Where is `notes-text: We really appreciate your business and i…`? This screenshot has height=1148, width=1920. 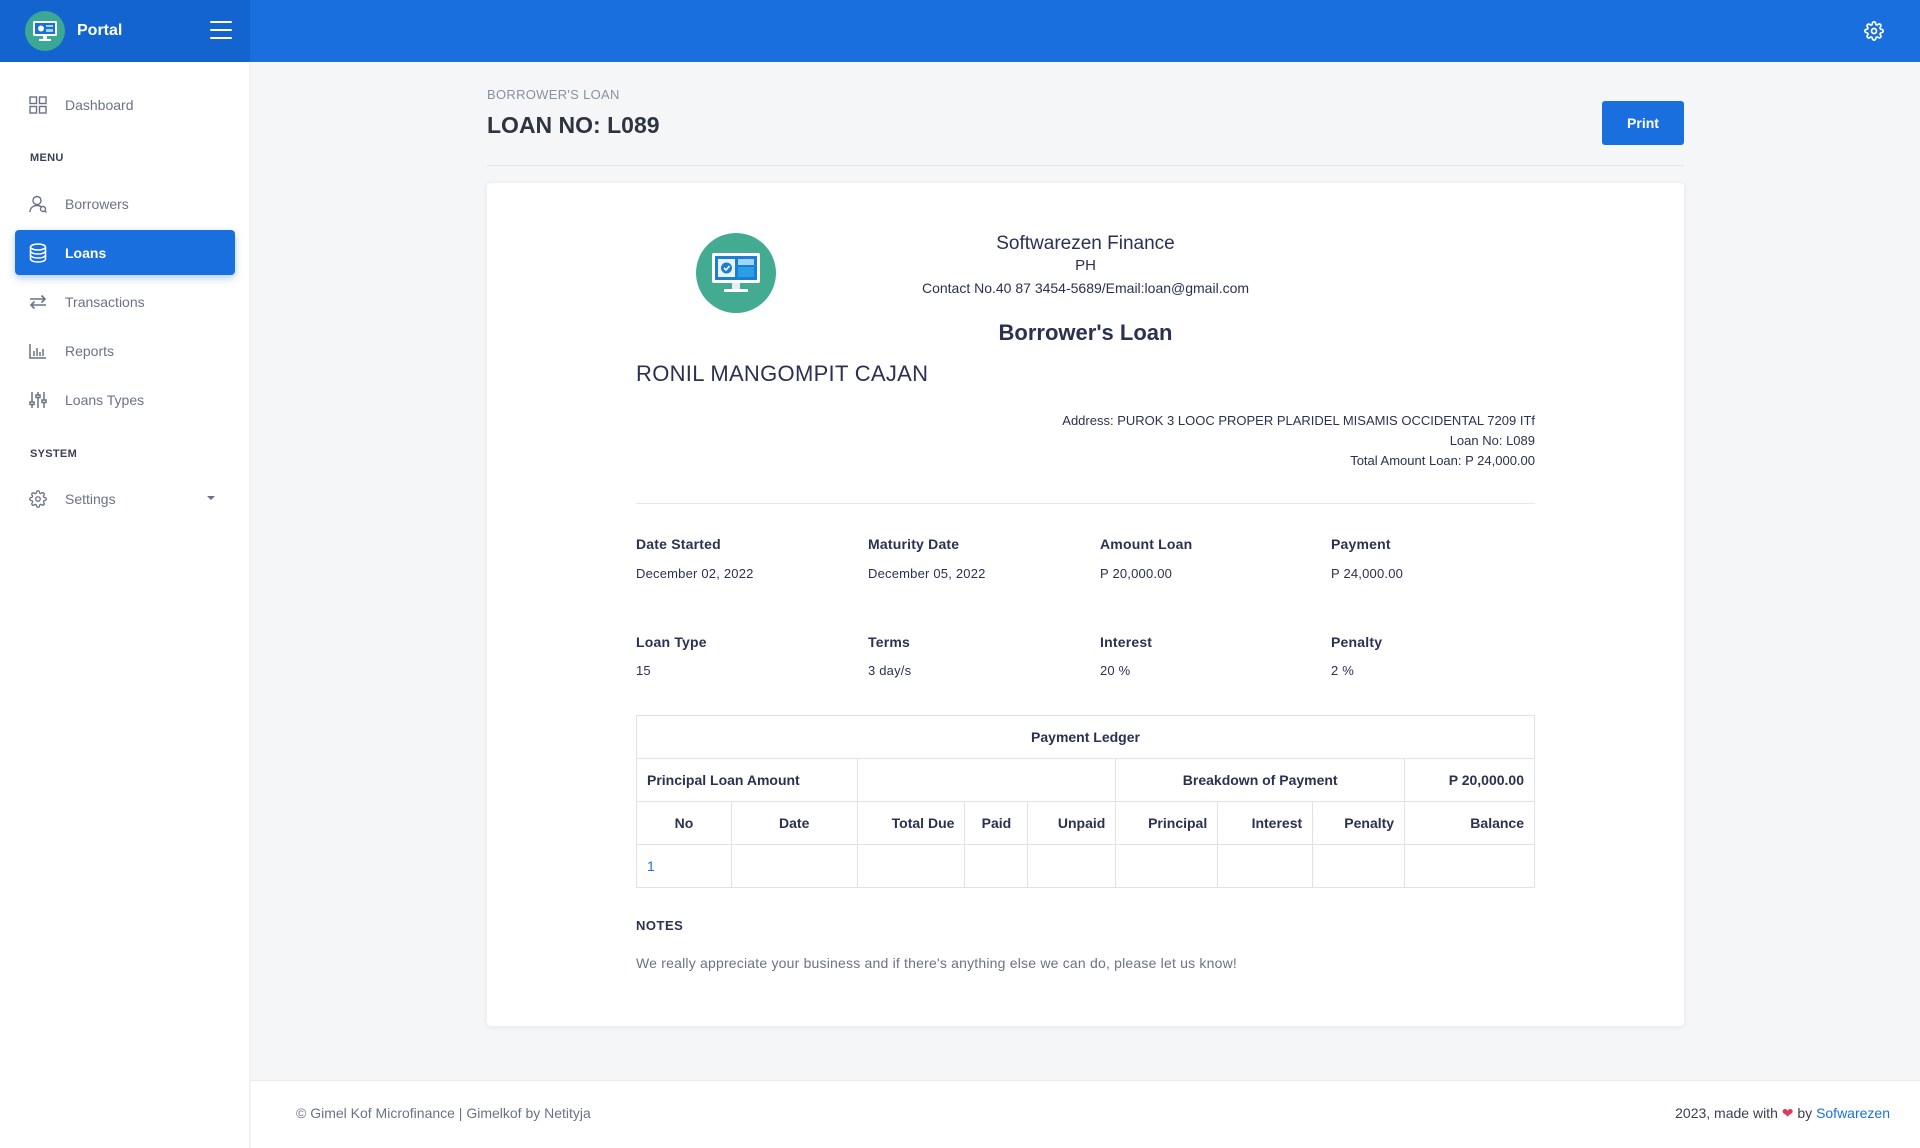
notes-text: We really appreciate your business and i… is located at coordinates (936, 963).